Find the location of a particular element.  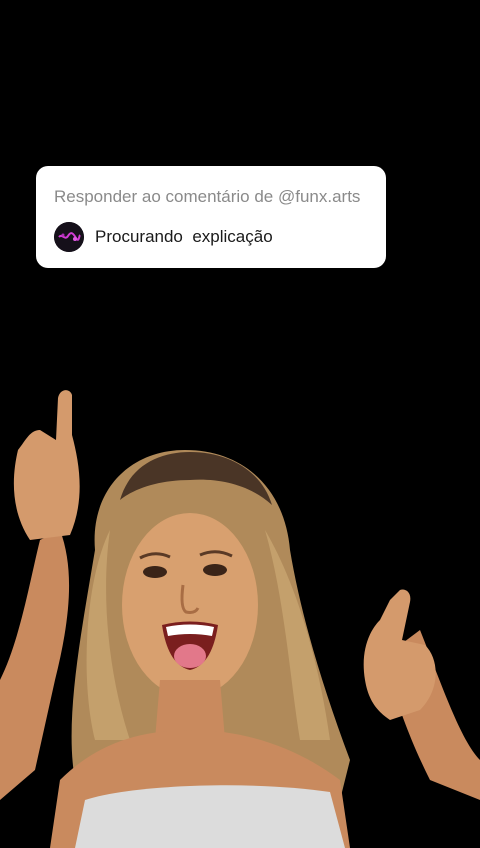

reply-comment-text: Procurando explicação is located at coordinates (184, 236).